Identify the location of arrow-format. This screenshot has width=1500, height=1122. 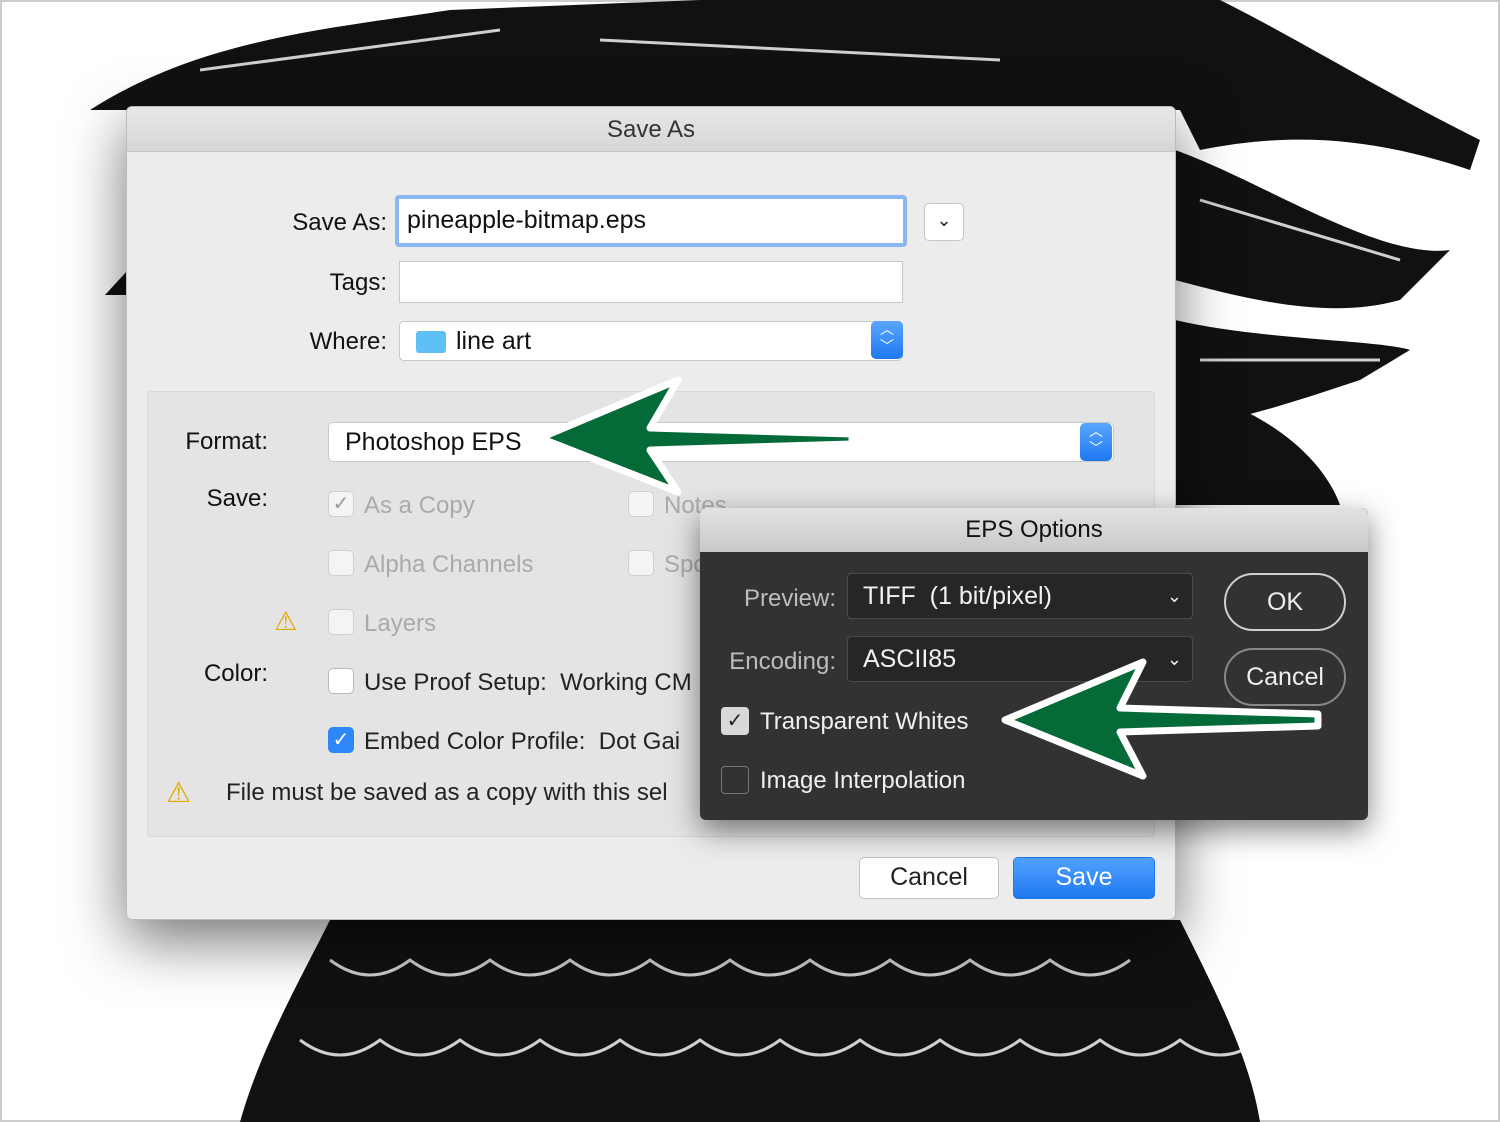
(696, 436).